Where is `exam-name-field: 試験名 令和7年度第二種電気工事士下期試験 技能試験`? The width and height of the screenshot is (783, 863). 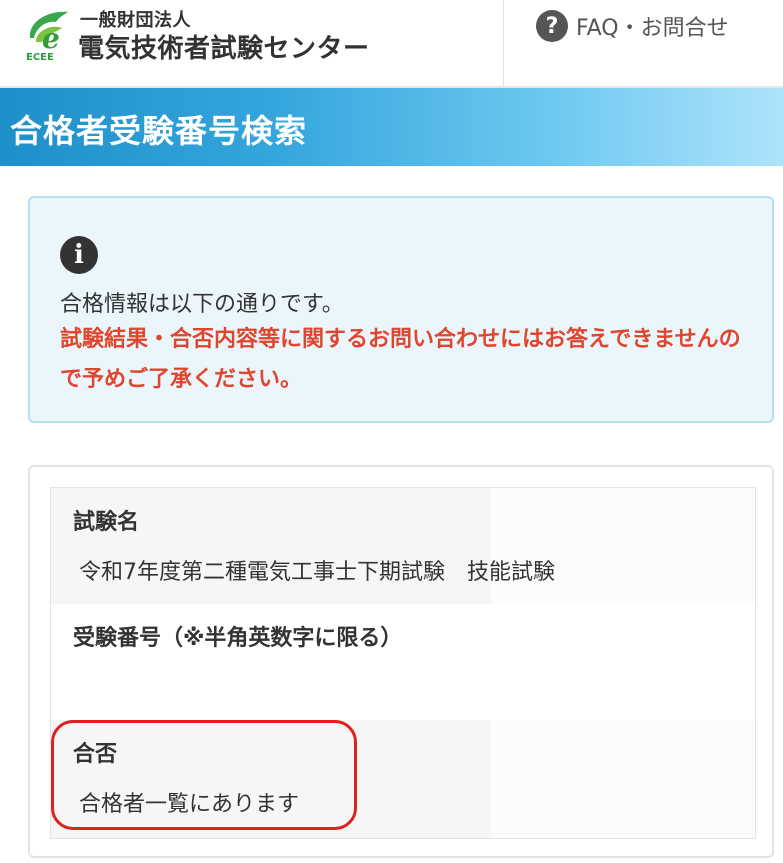 exam-name-field: 試験名 令和7年度第二種電気工事士下期試験 技能試験 is located at coordinates (403, 546).